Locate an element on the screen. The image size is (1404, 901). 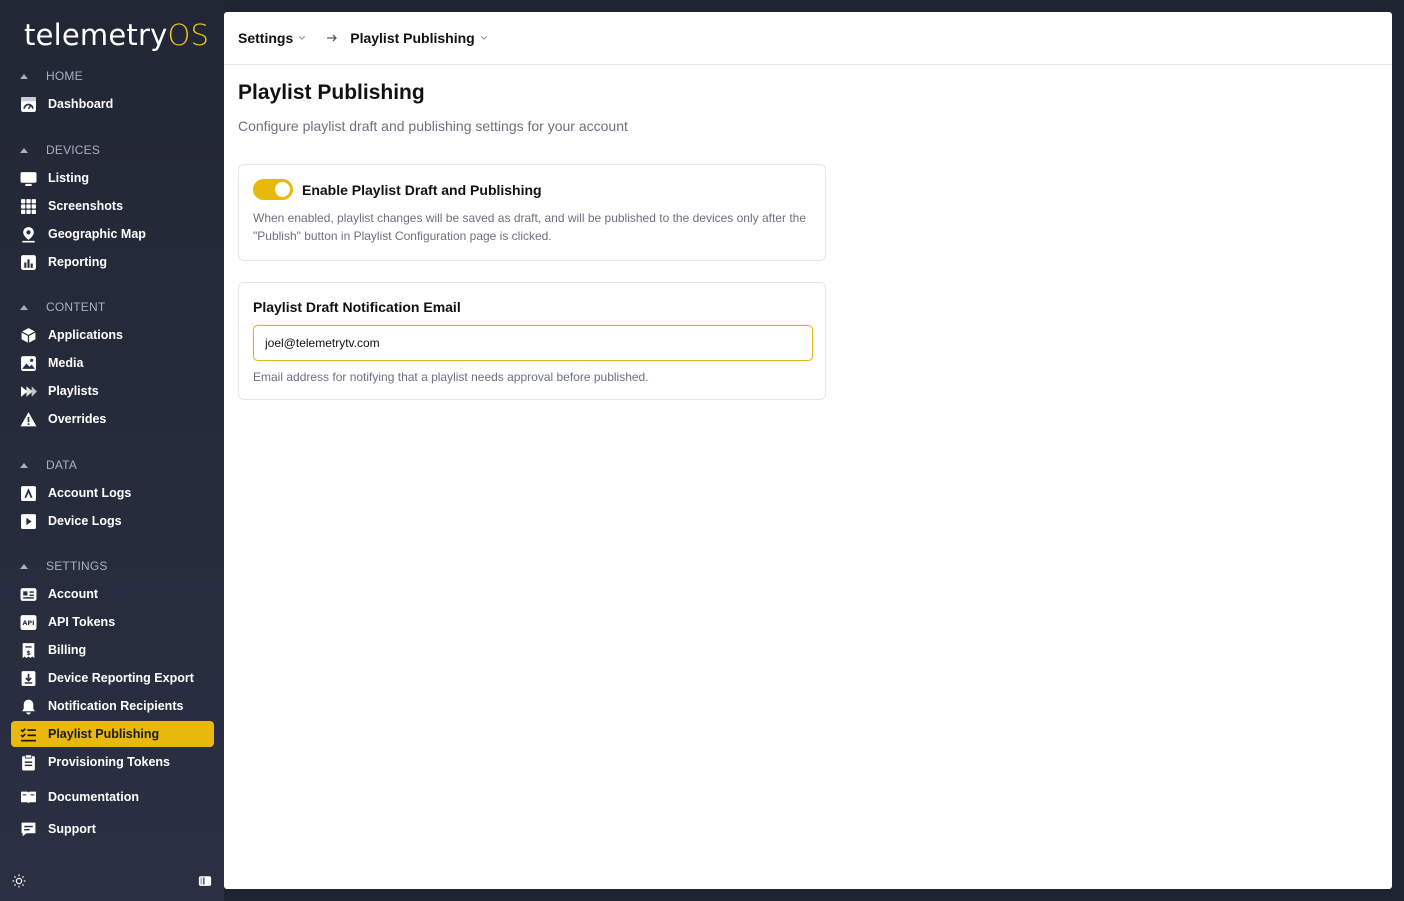
sidebar-item-screenshots: Screenshots is located at coordinates (112, 206).